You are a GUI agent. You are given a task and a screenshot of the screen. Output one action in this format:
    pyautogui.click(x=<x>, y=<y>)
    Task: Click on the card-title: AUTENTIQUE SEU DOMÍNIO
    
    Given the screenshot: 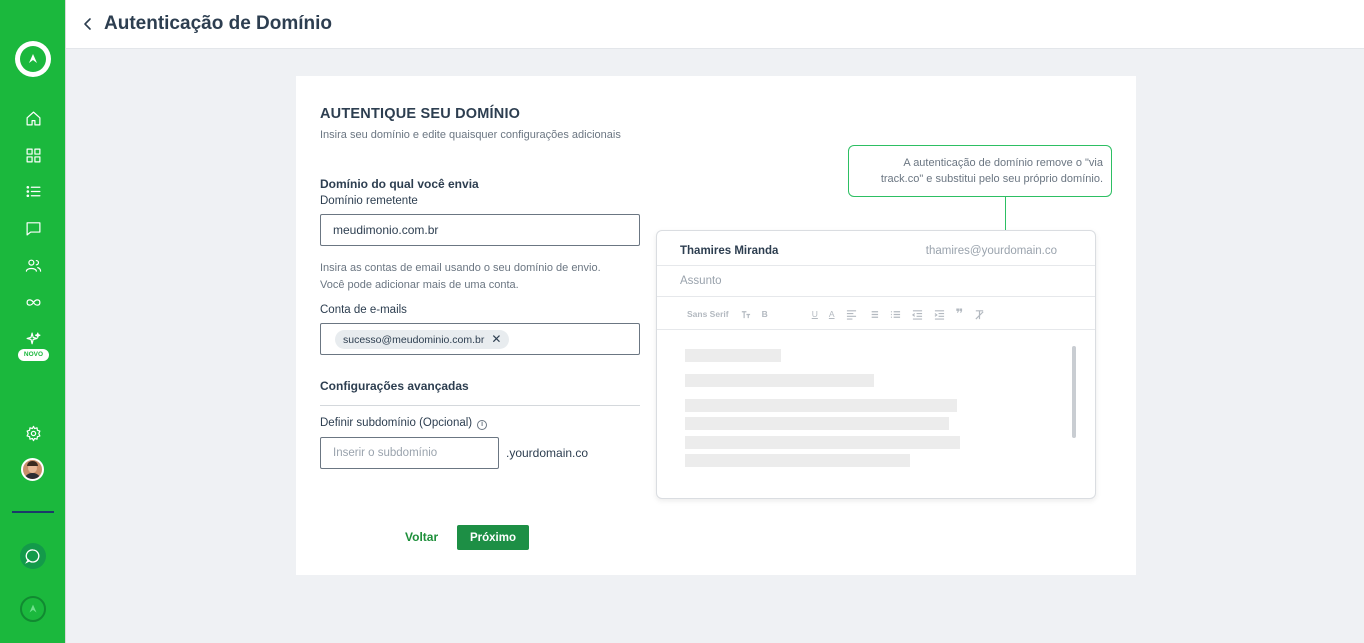 What is the action you would take?
    pyautogui.click(x=420, y=114)
    